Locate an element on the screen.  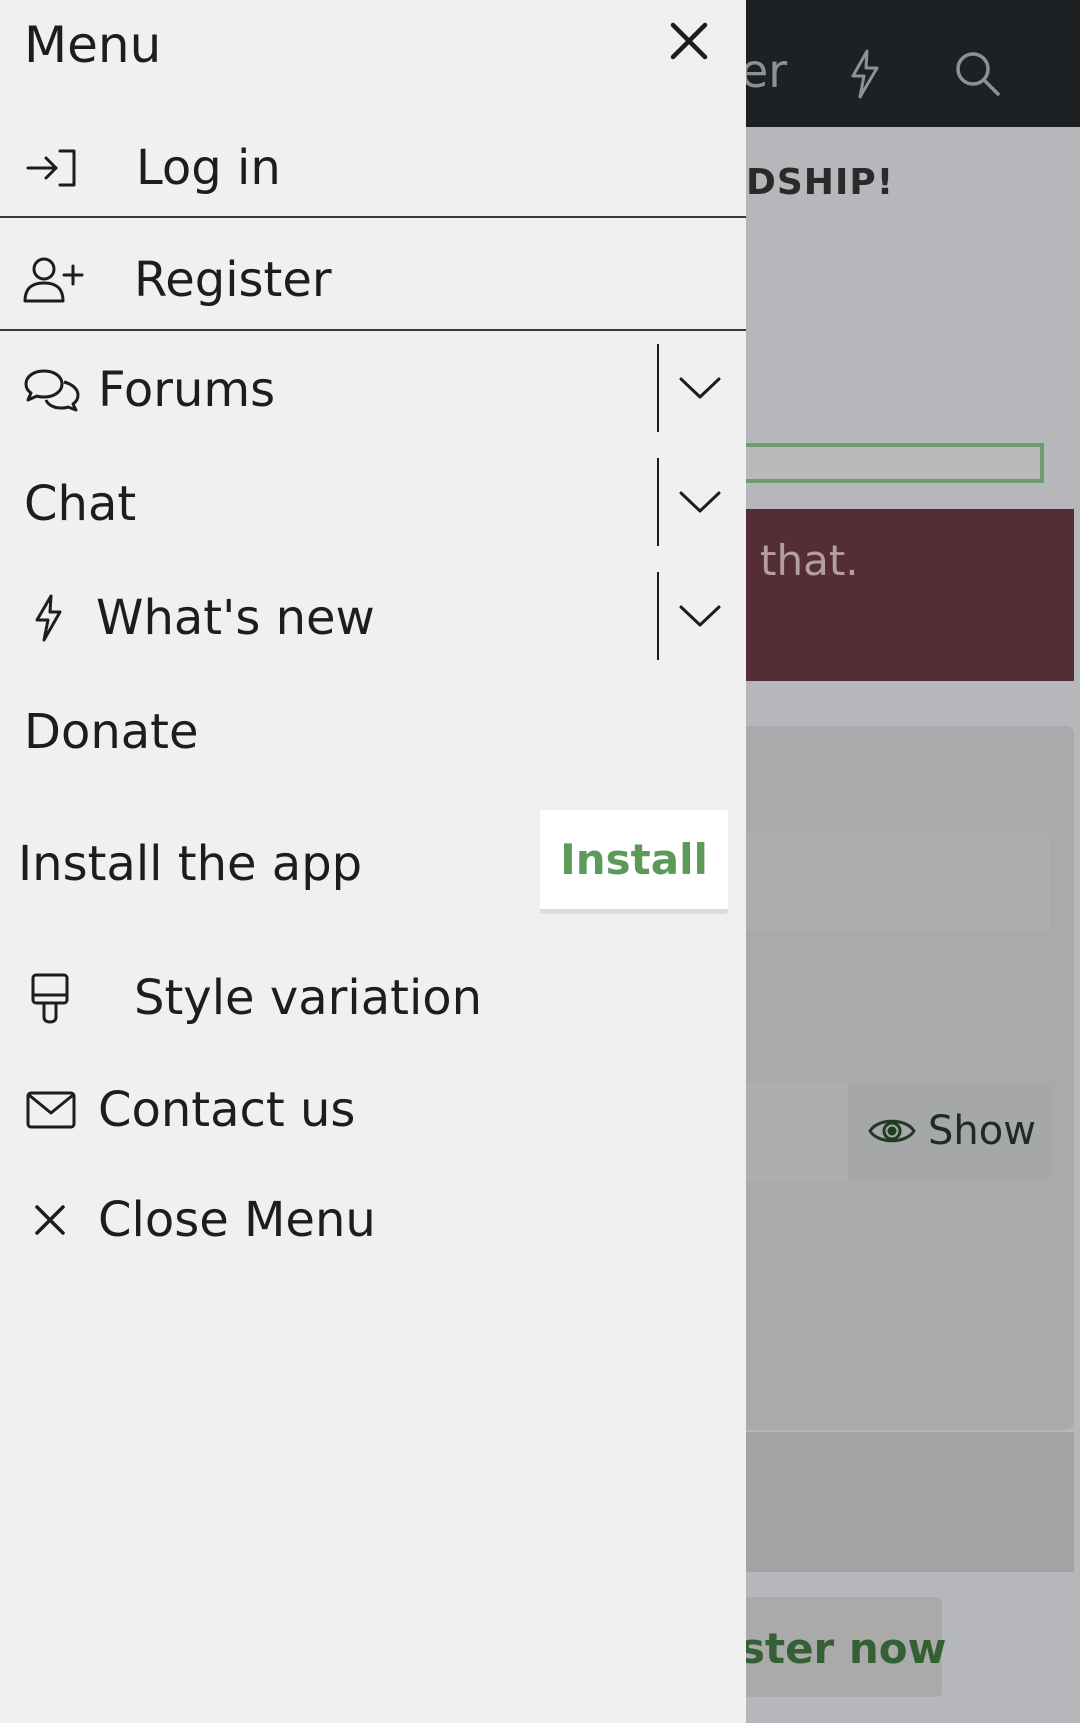
menu-item-close-menu: Close Menu is located at coordinates (373, 1220).